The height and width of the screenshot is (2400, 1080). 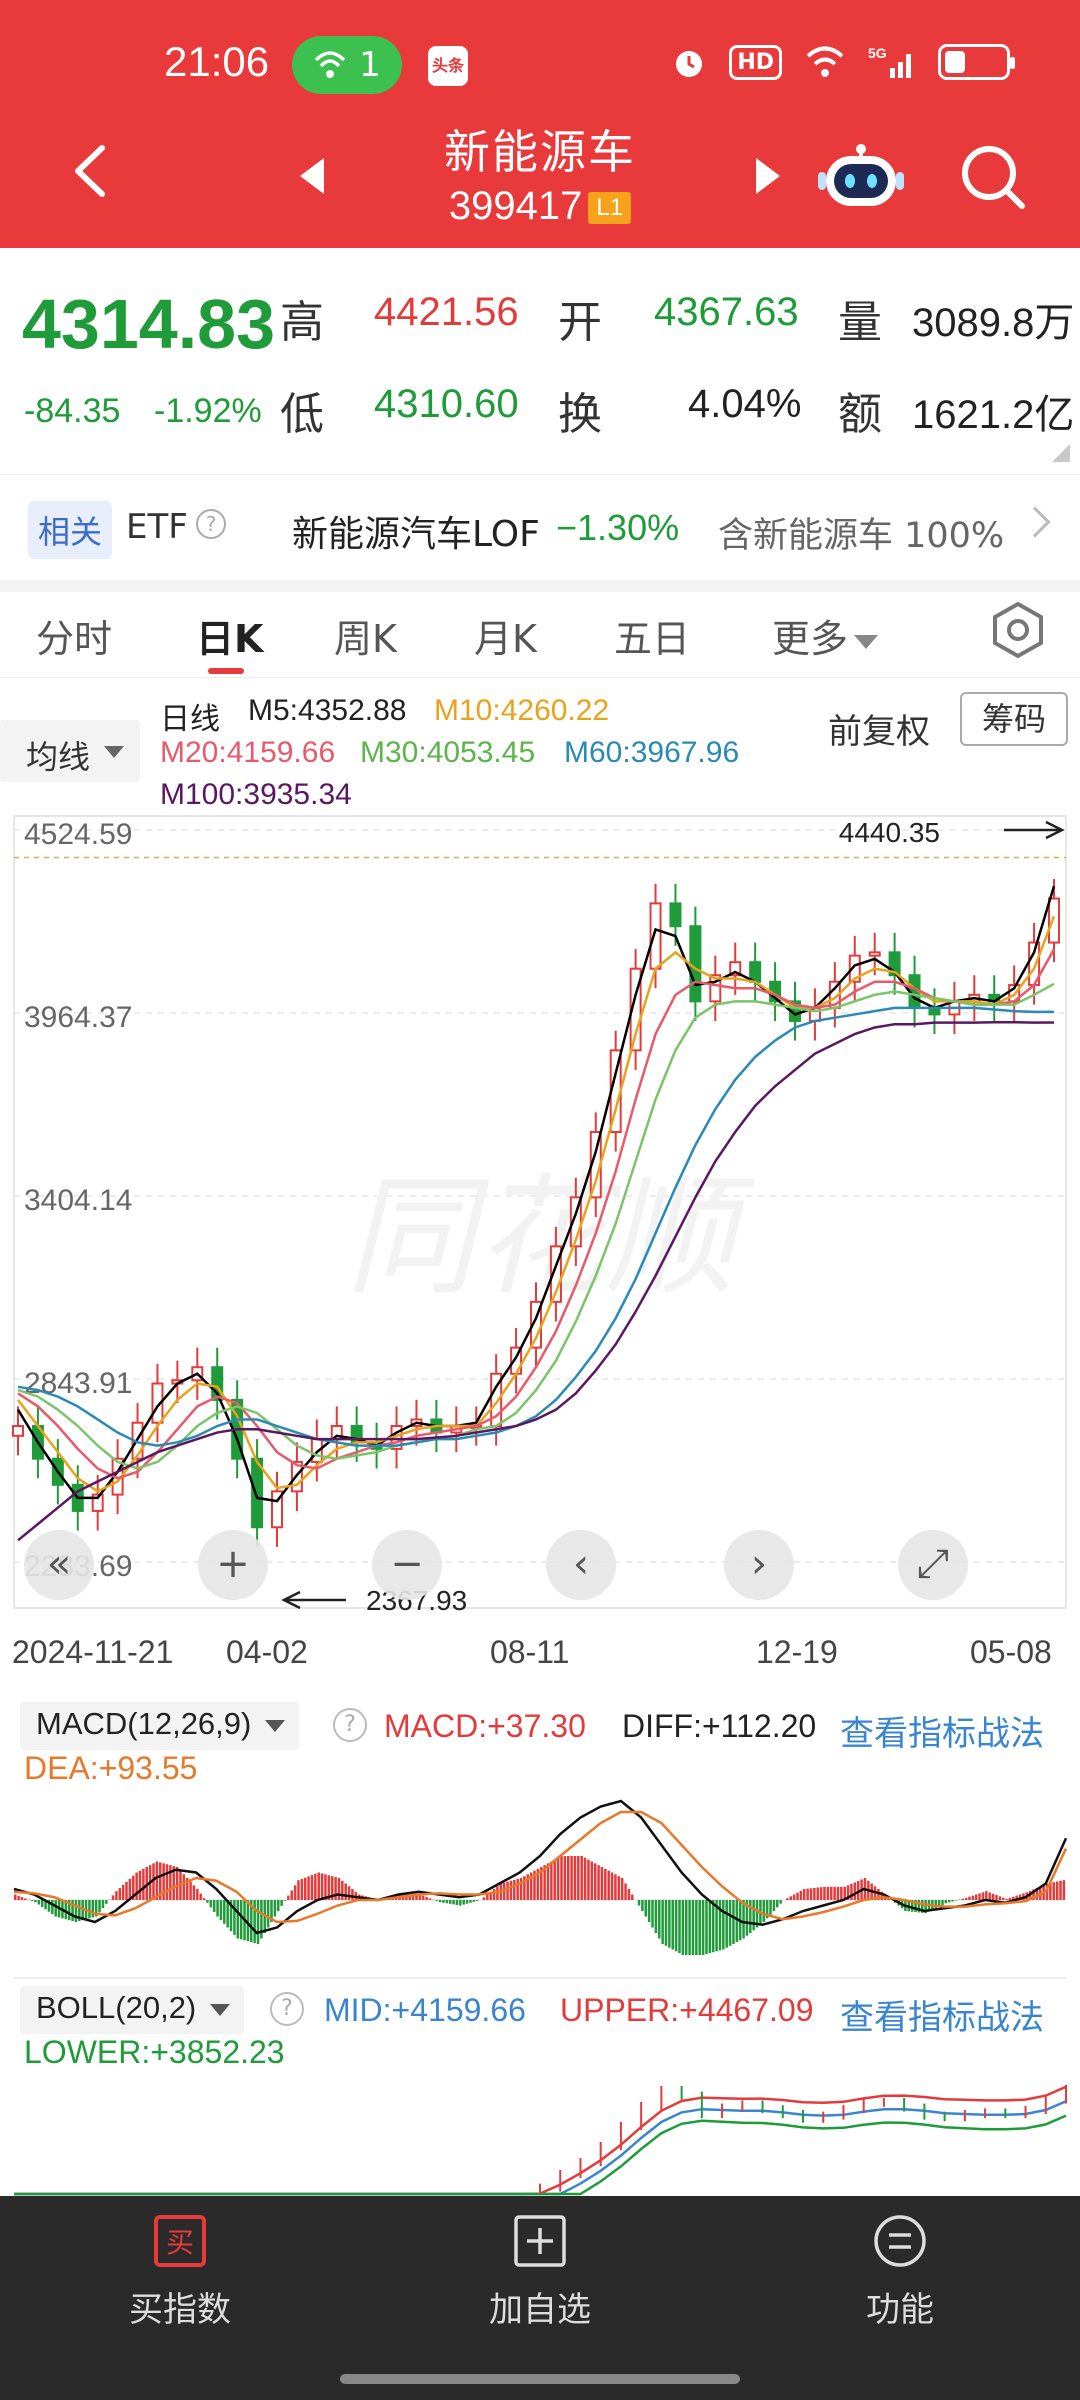 I want to click on boll-help-icon: ?, so click(x=287, y=2009).